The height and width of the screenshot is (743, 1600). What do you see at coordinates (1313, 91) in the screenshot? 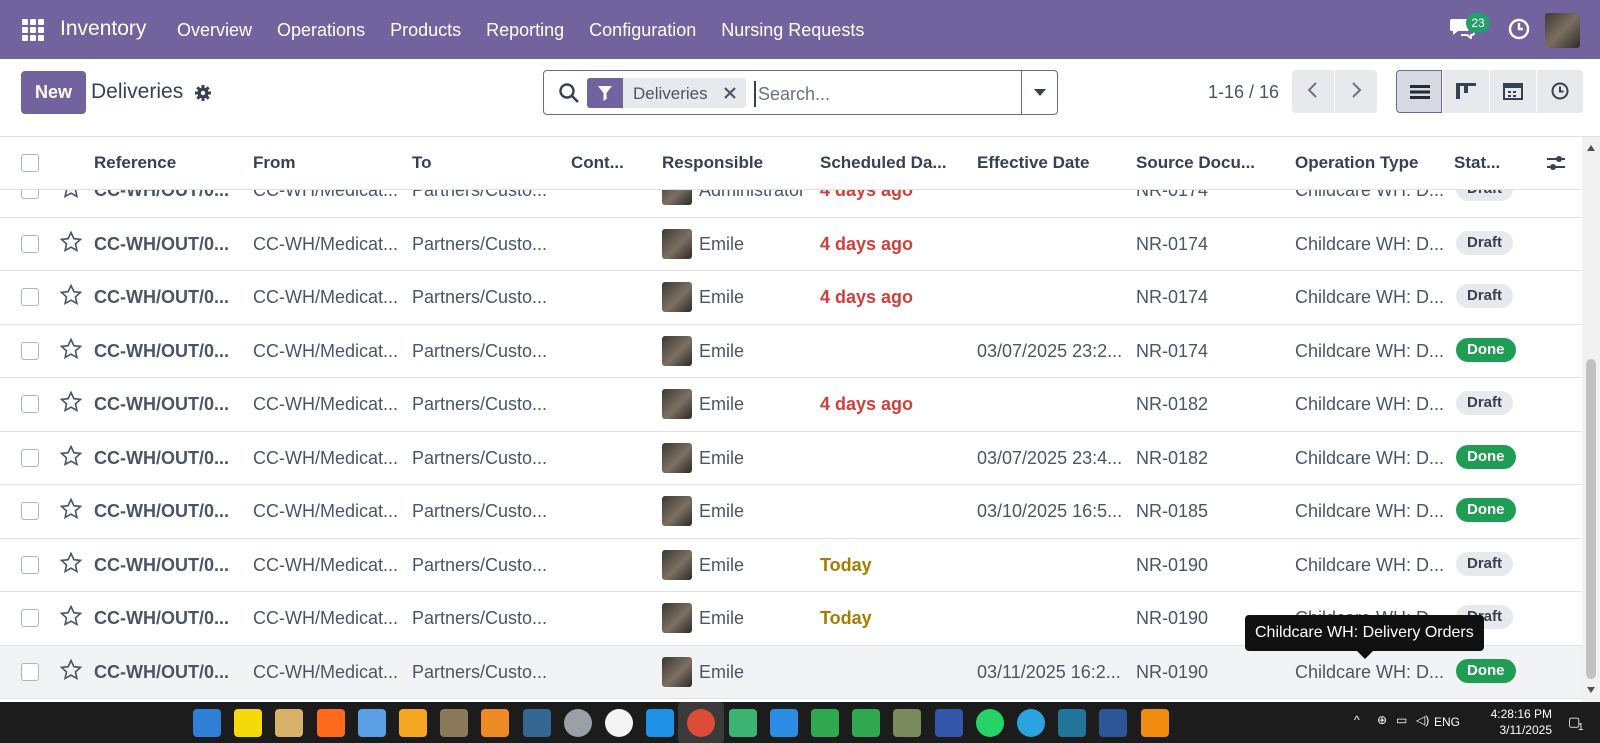
I see `pager-previous-button` at bounding box center [1313, 91].